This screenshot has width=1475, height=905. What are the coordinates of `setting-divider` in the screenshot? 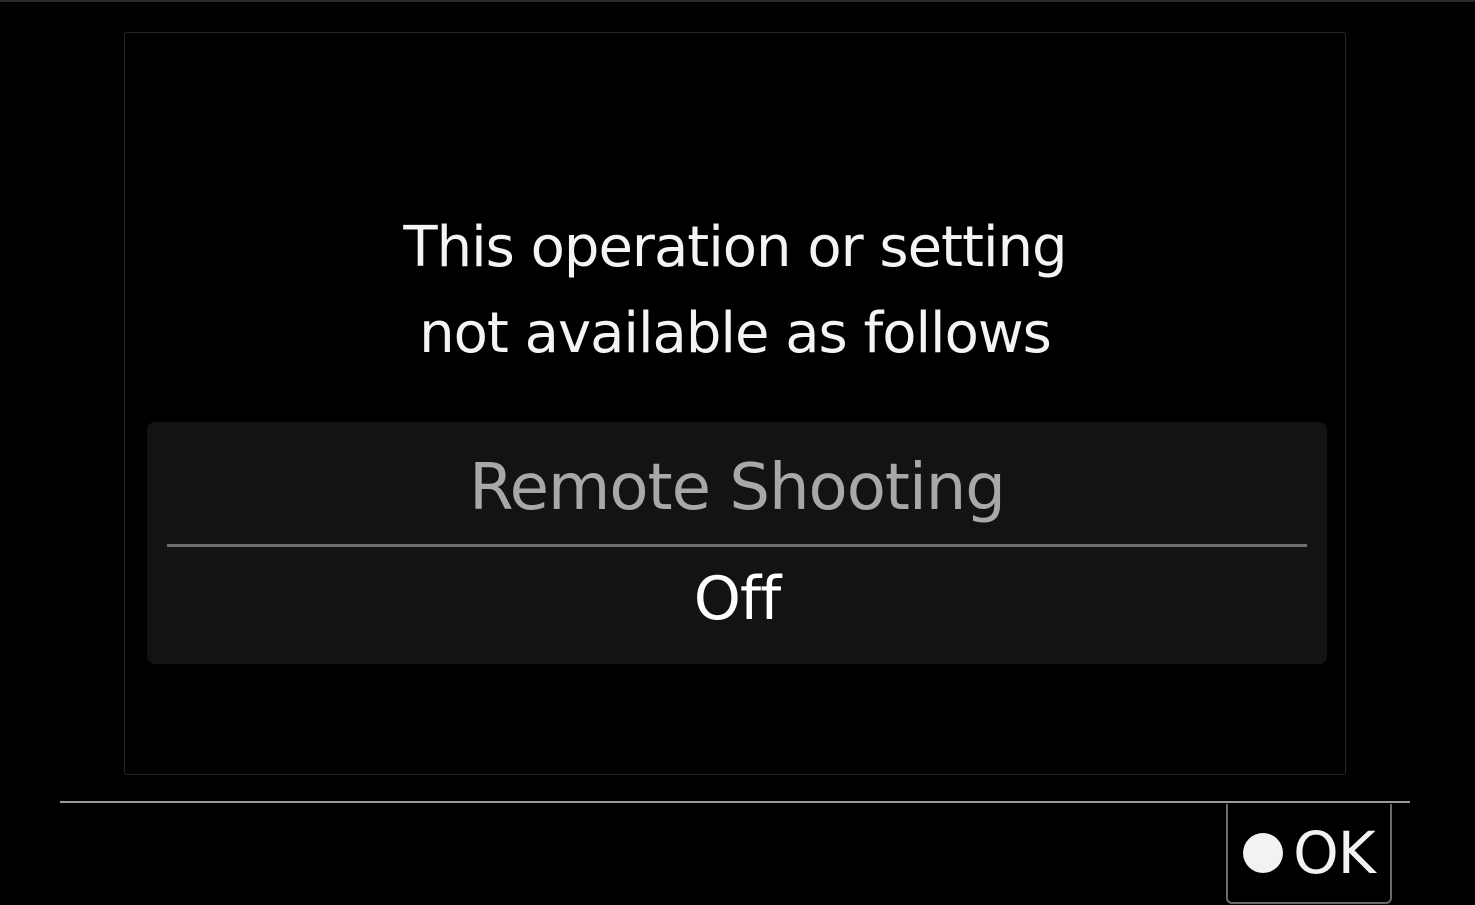 It's located at (737, 545).